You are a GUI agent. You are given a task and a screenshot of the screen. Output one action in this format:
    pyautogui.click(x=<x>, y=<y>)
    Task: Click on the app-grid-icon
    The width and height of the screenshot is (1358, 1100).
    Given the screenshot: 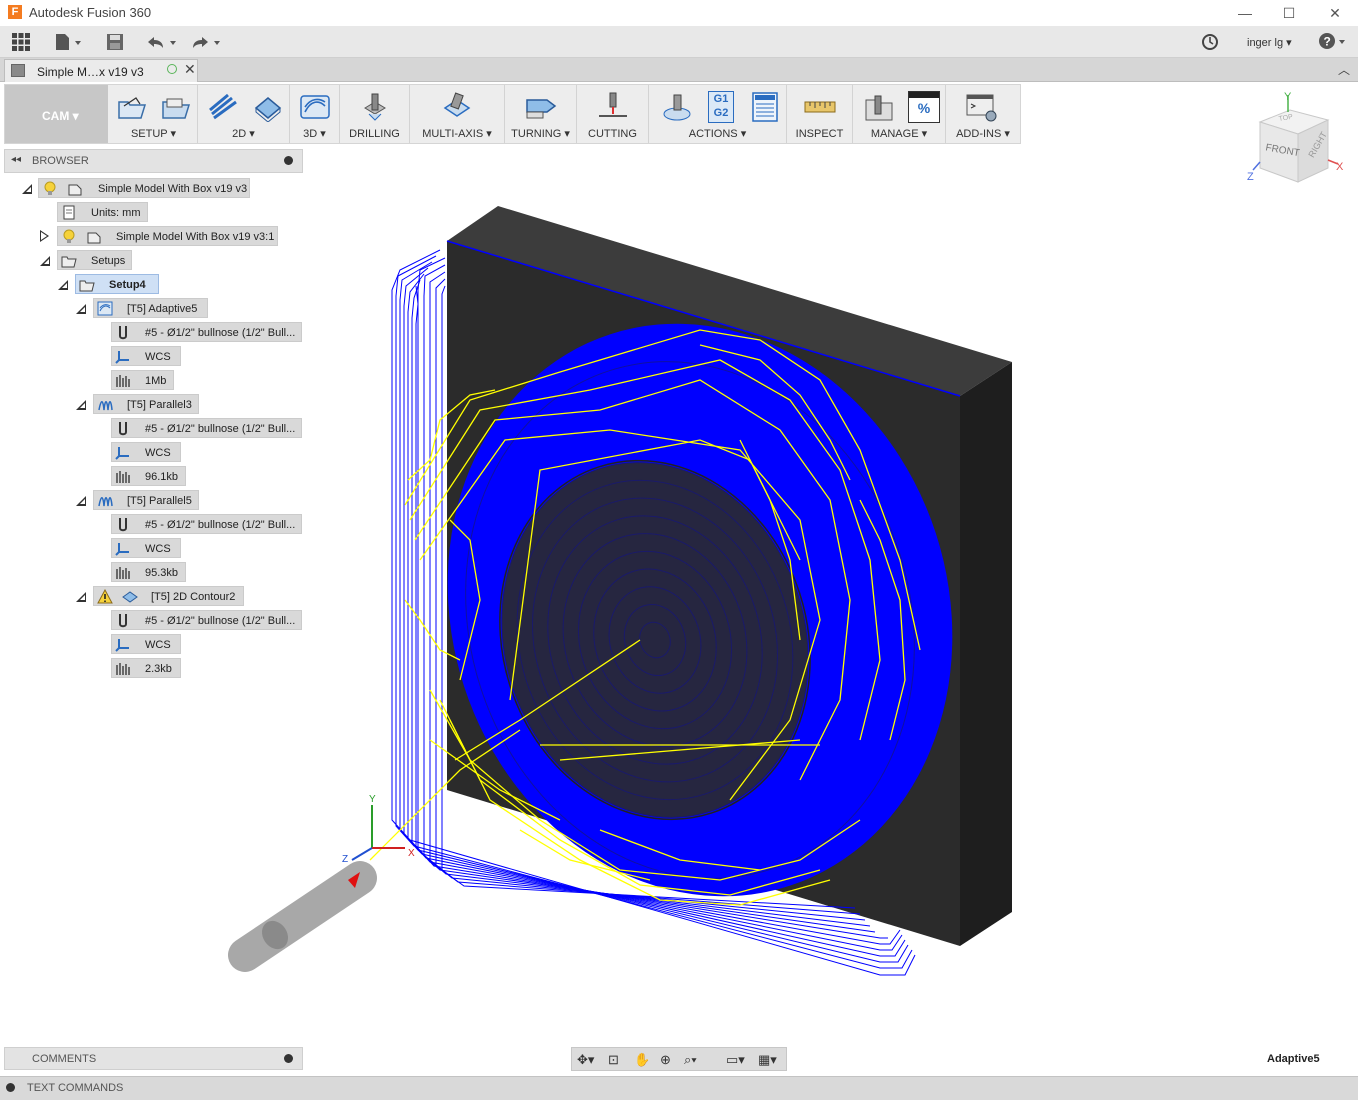 What is the action you would take?
    pyautogui.click(x=21, y=42)
    